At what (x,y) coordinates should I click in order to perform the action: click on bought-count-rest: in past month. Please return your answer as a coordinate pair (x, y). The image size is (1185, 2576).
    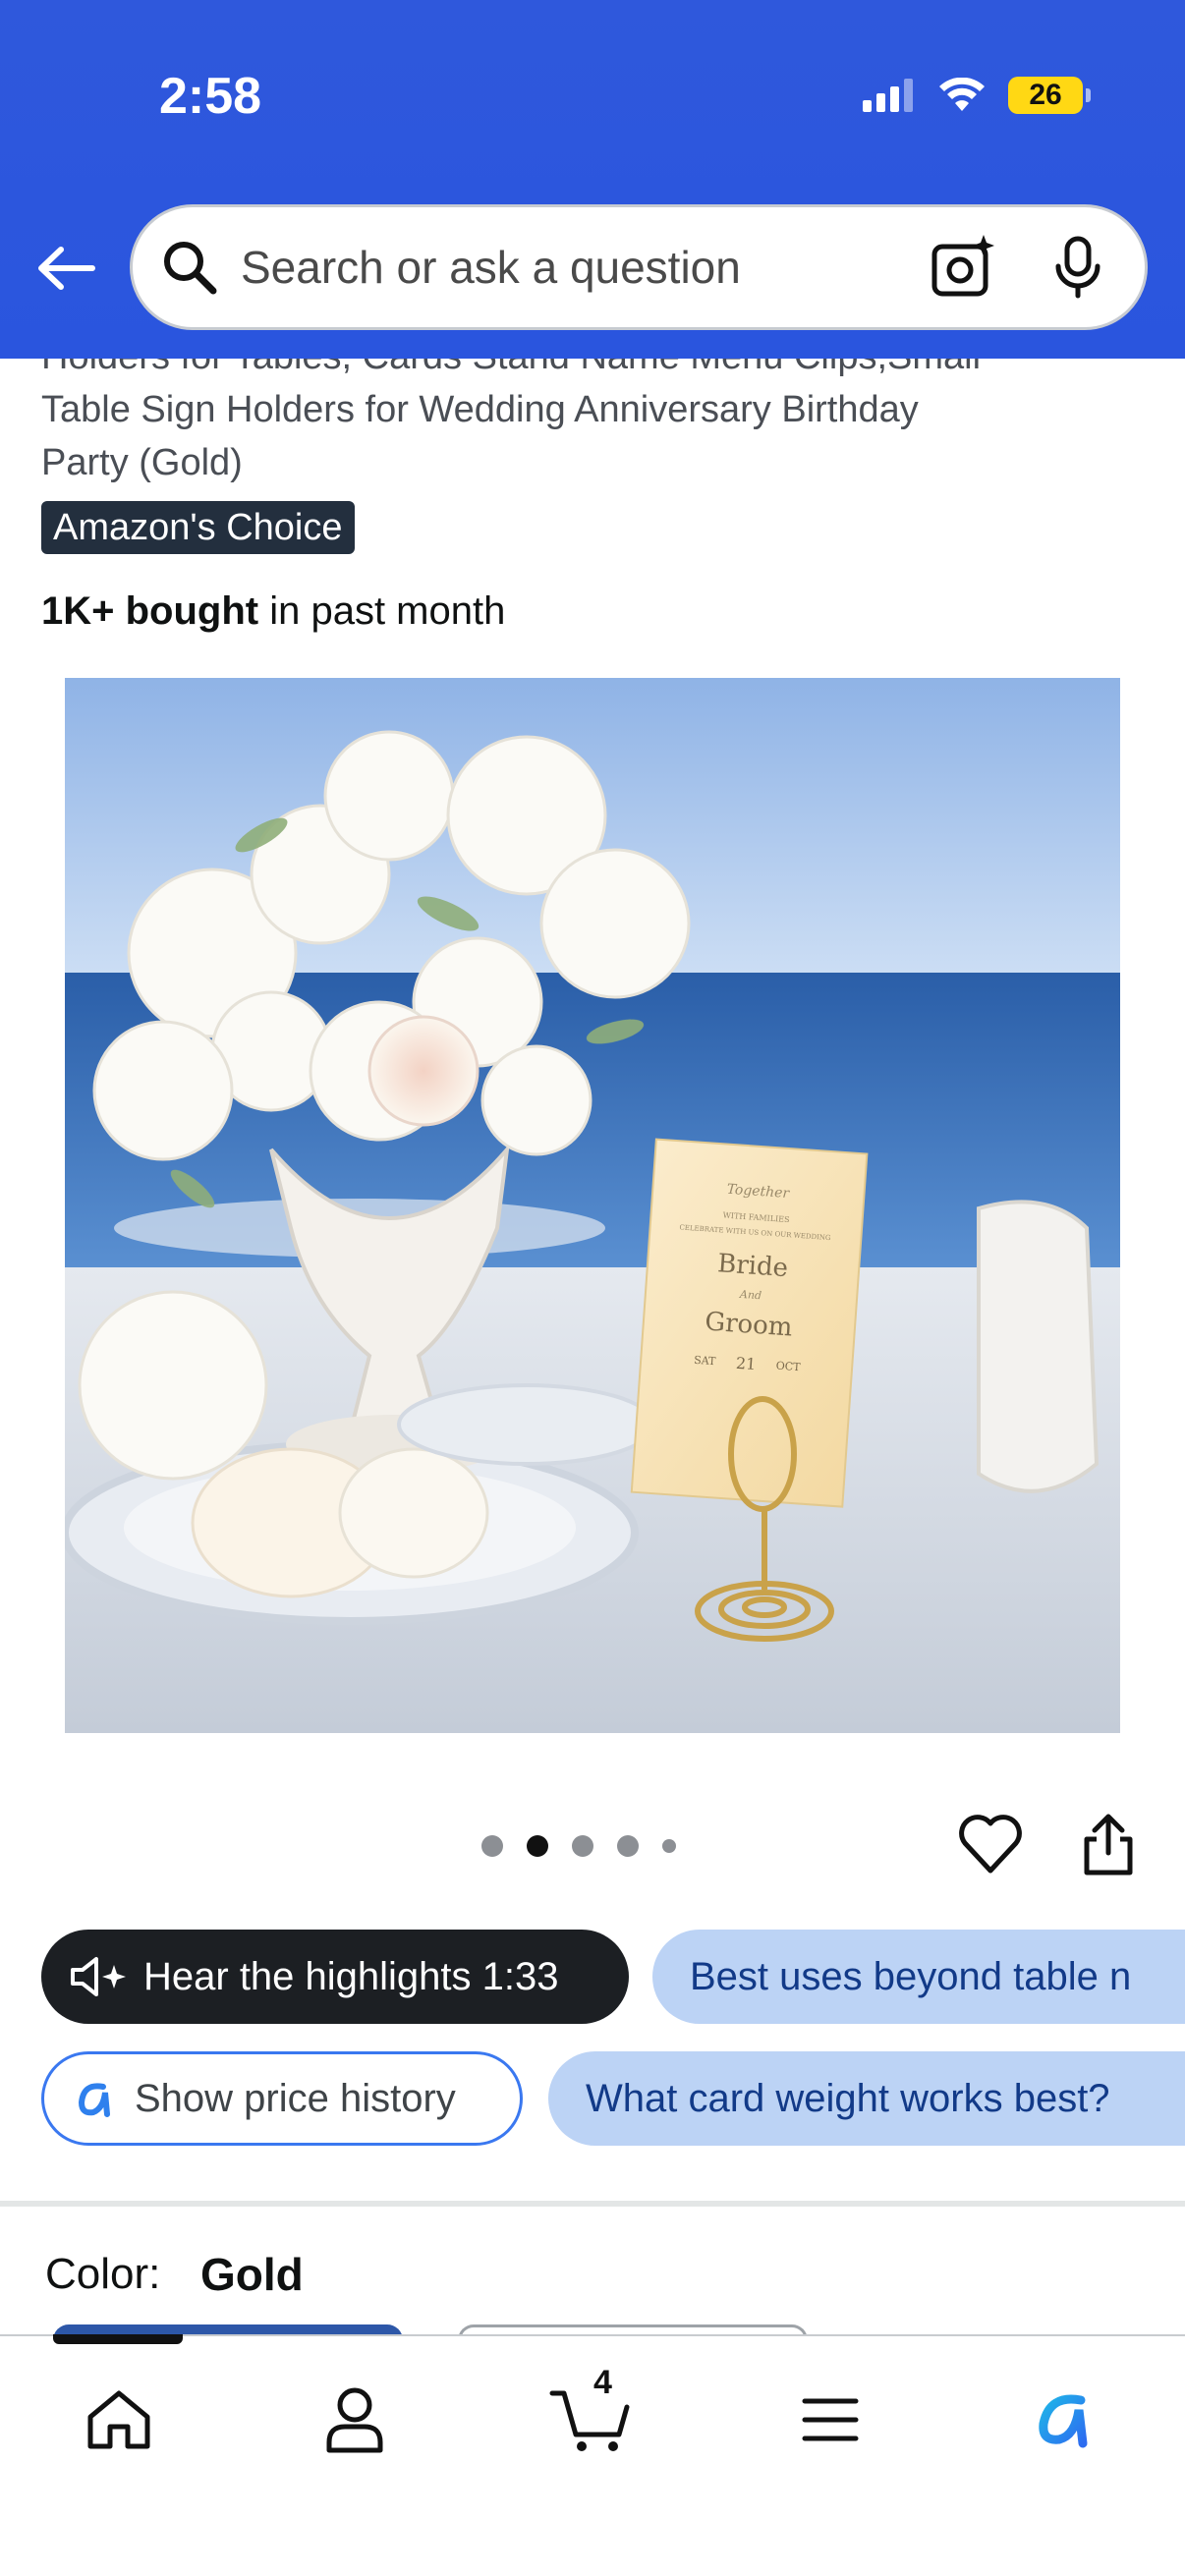
    Looking at the image, I should click on (382, 611).